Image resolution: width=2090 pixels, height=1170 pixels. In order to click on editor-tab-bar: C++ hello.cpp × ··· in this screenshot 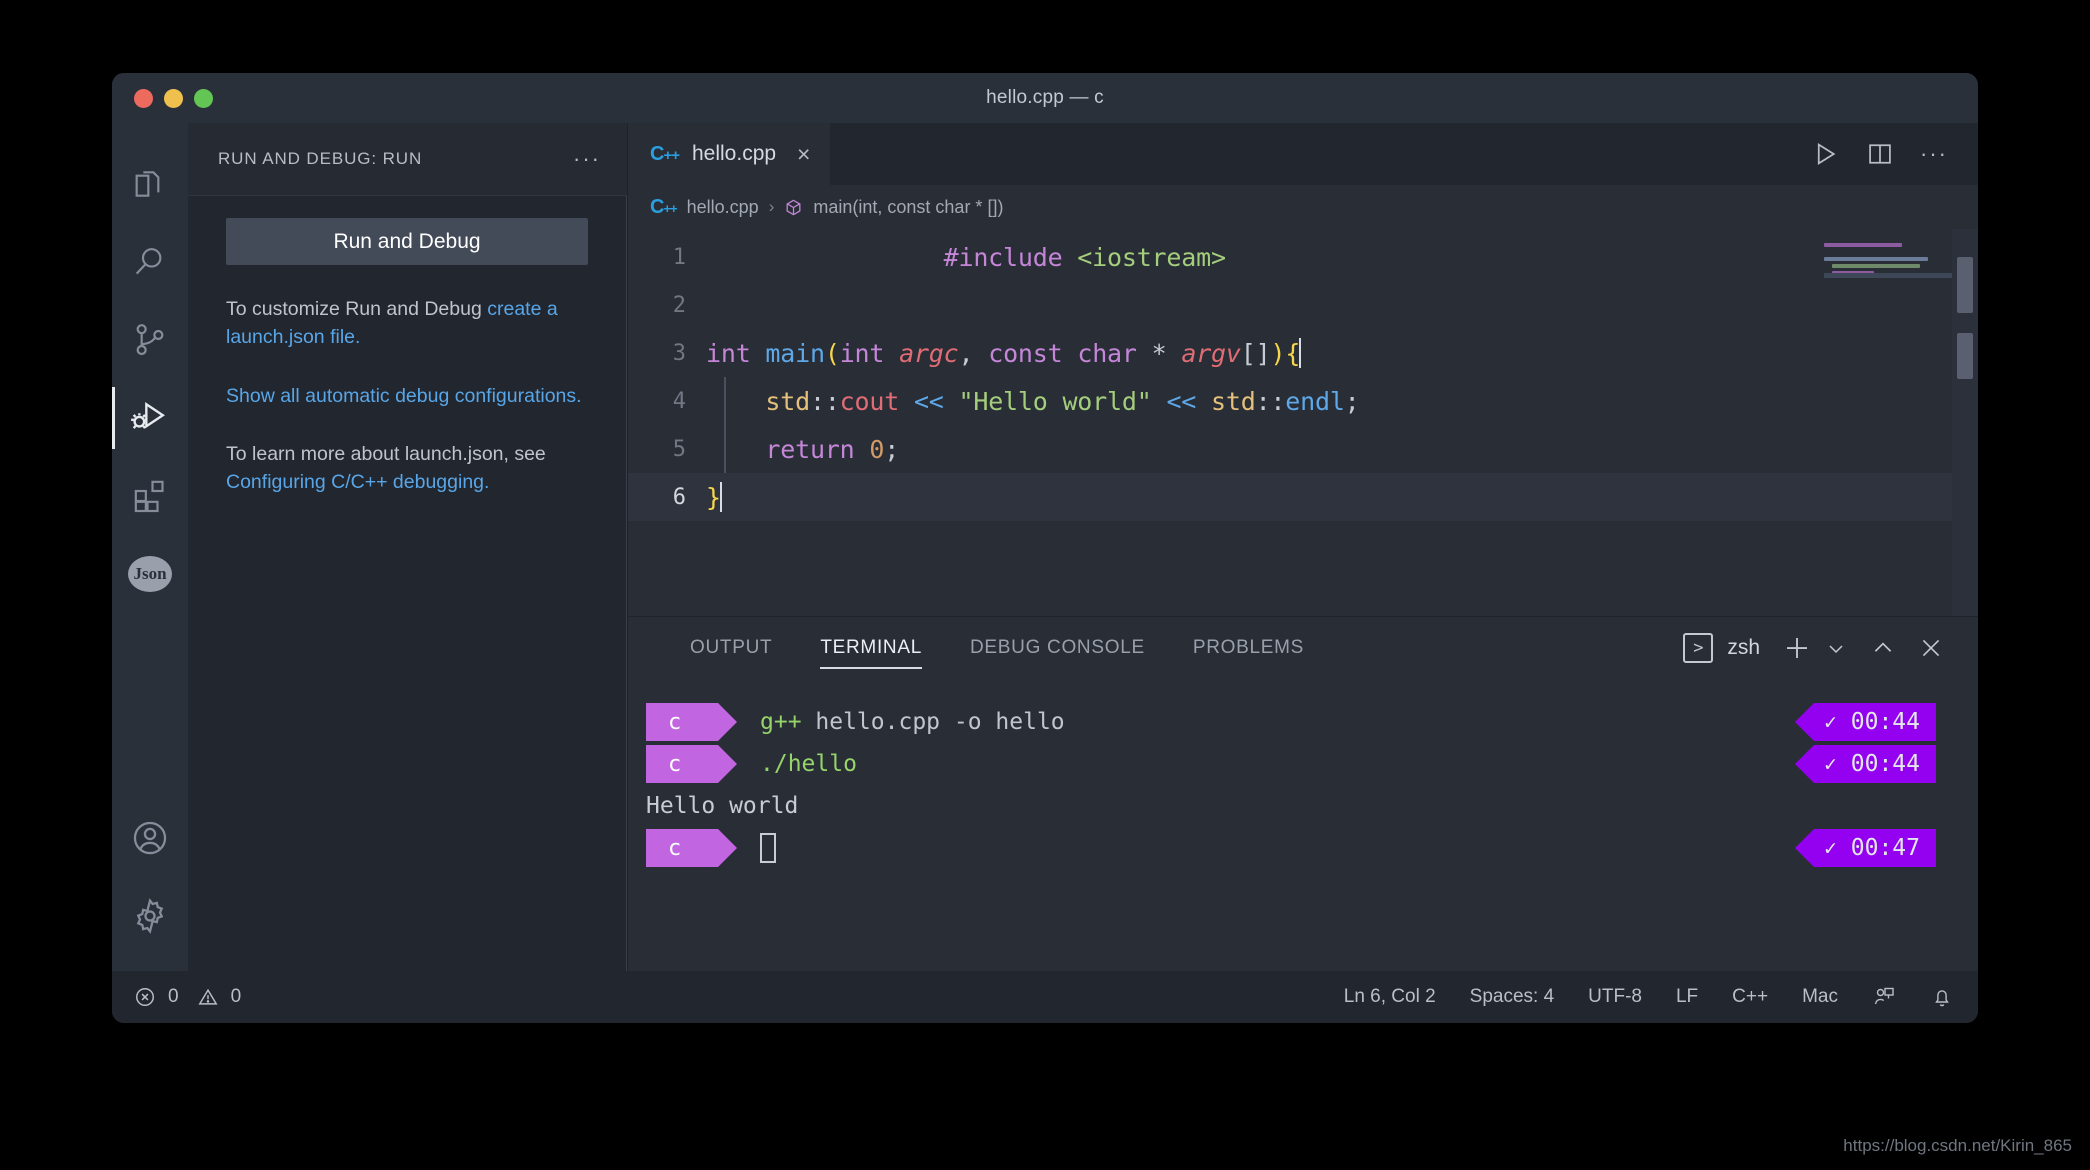, I will do `click(1303, 154)`.